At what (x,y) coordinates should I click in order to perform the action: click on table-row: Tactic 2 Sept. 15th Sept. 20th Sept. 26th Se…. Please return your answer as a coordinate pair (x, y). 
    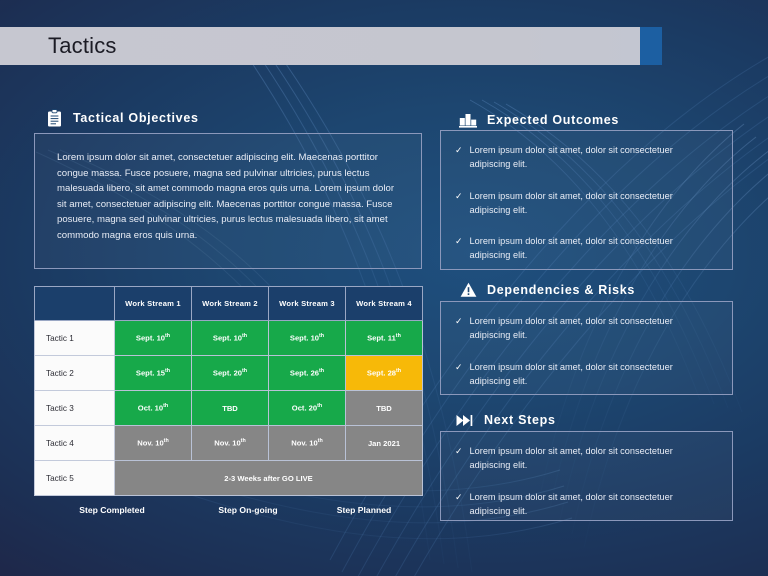
    Looking at the image, I should click on (228, 373).